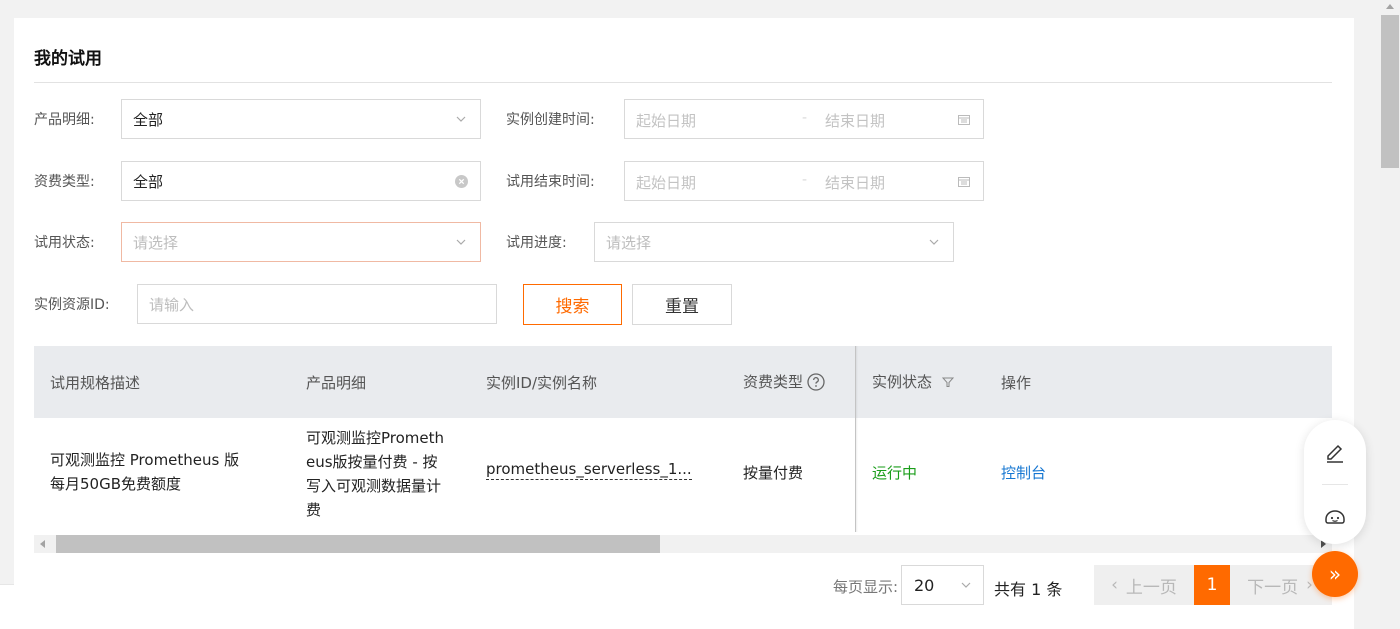 The height and width of the screenshot is (629, 1400). I want to click on floating-panel-divider, so click(1335, 484).